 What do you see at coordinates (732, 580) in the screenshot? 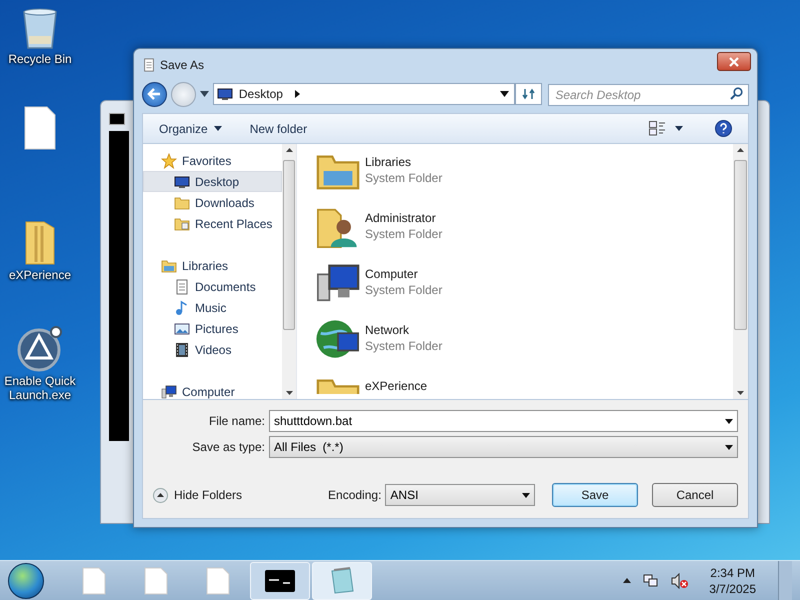
I see `clock: 2:34 PM 3/7/2025` at bounding box center [732, 580].